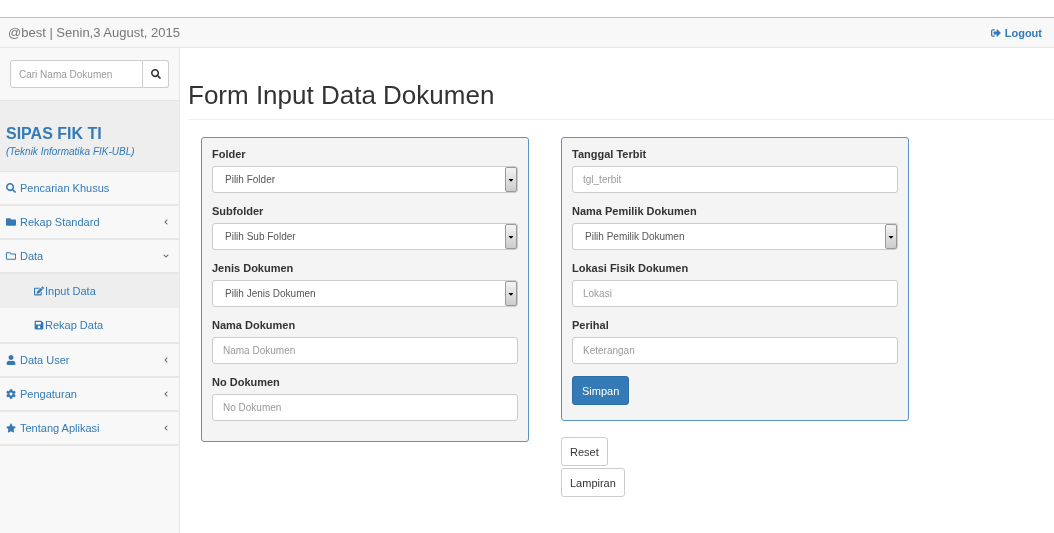 The image size is (1054, 533). I want to click on sidebar-subitem: Input Data, so click(89, 291).